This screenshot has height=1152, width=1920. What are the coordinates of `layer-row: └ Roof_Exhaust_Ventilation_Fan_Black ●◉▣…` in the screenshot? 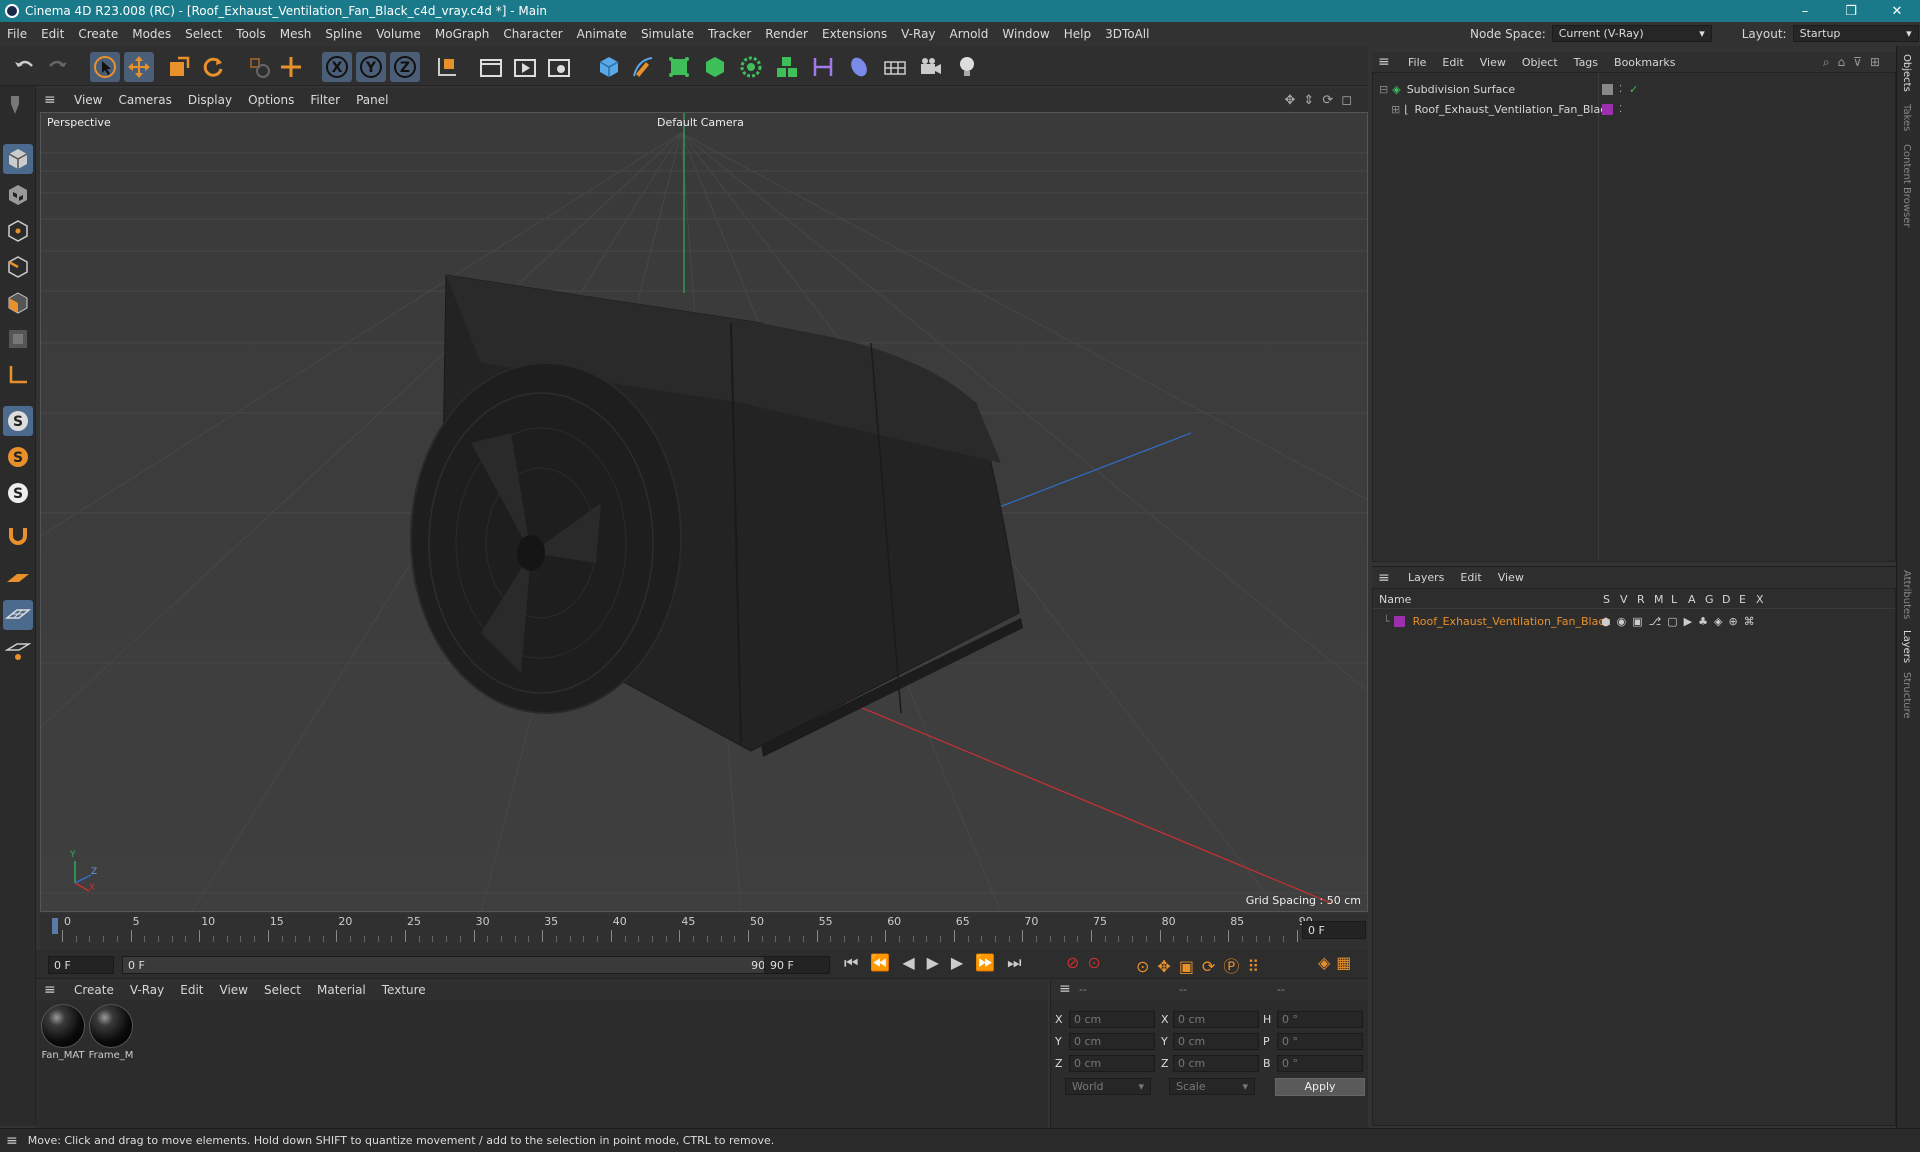 It's located at (1634, 621).